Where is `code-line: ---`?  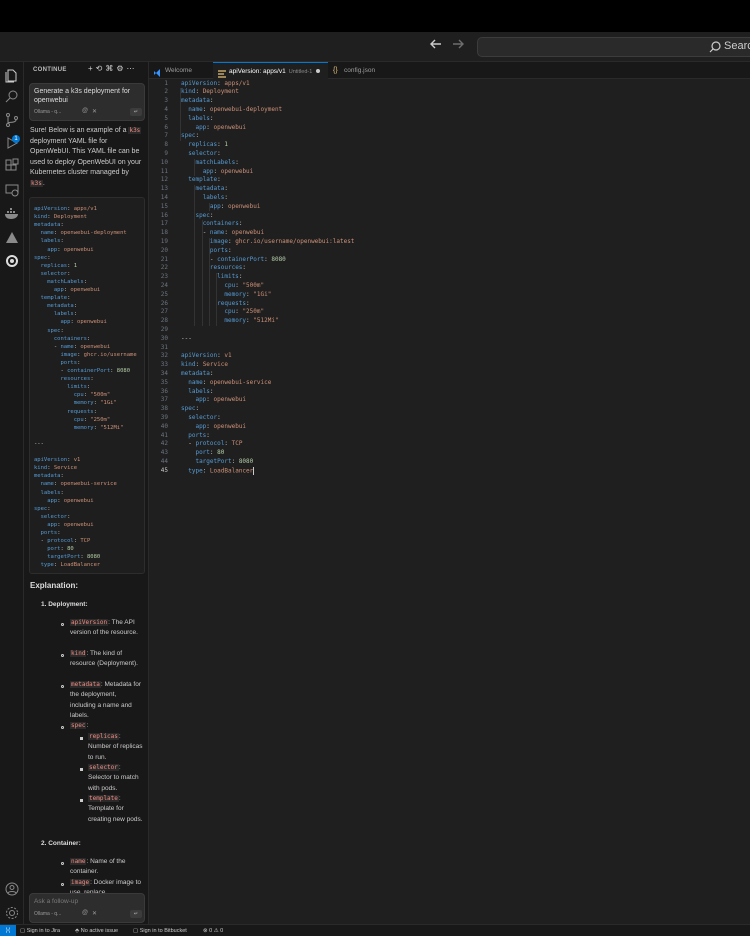 code-line: --- is located at coordinates (186, 338).